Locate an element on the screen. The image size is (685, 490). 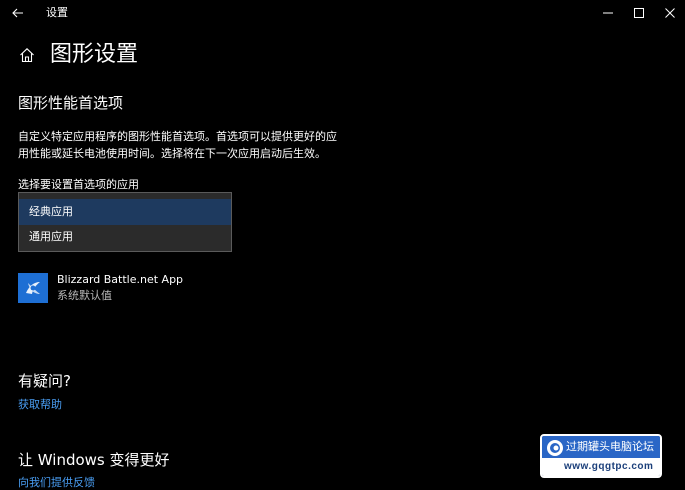
home-button is located at coordinates (27, 55).